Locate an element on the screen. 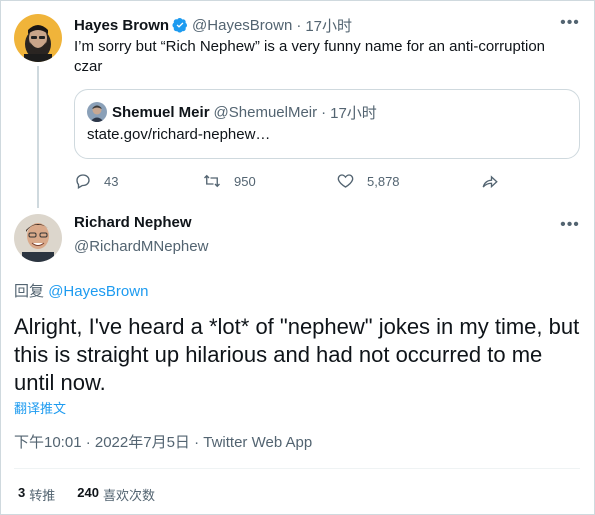  parent-author-name: Hayes Brown is located at coordinates (121, 25).